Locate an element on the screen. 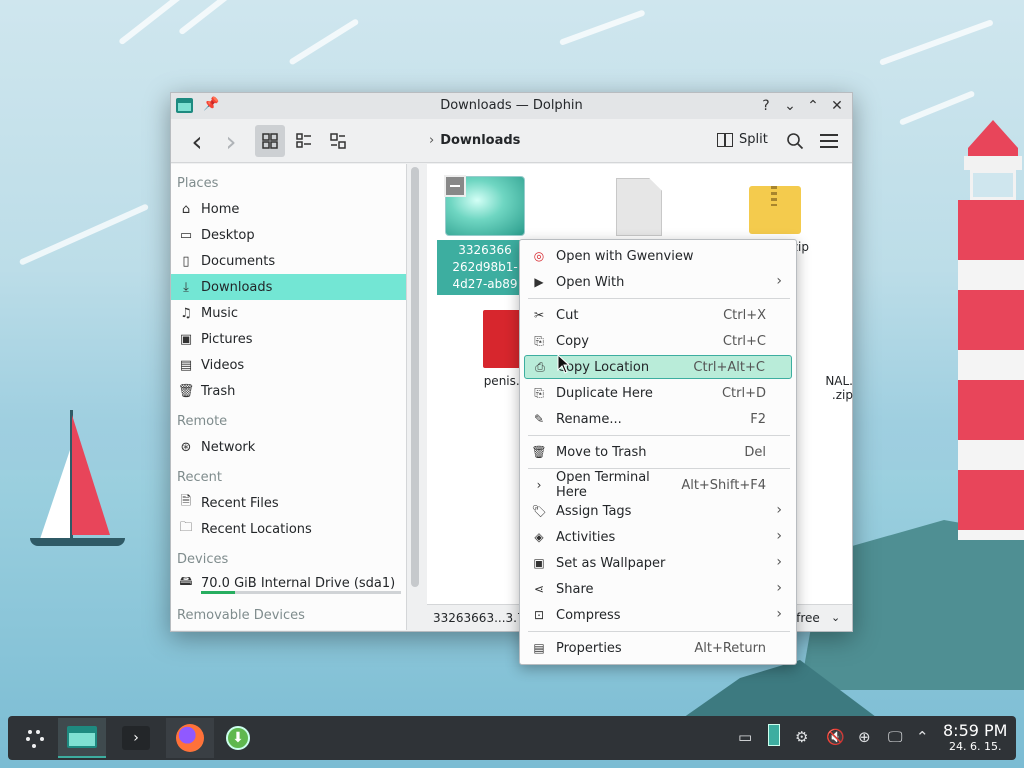 The width and height of the screenshot is (1024, 768). chevron-down-icon: ⌄ is located at coordinates (835, 617).